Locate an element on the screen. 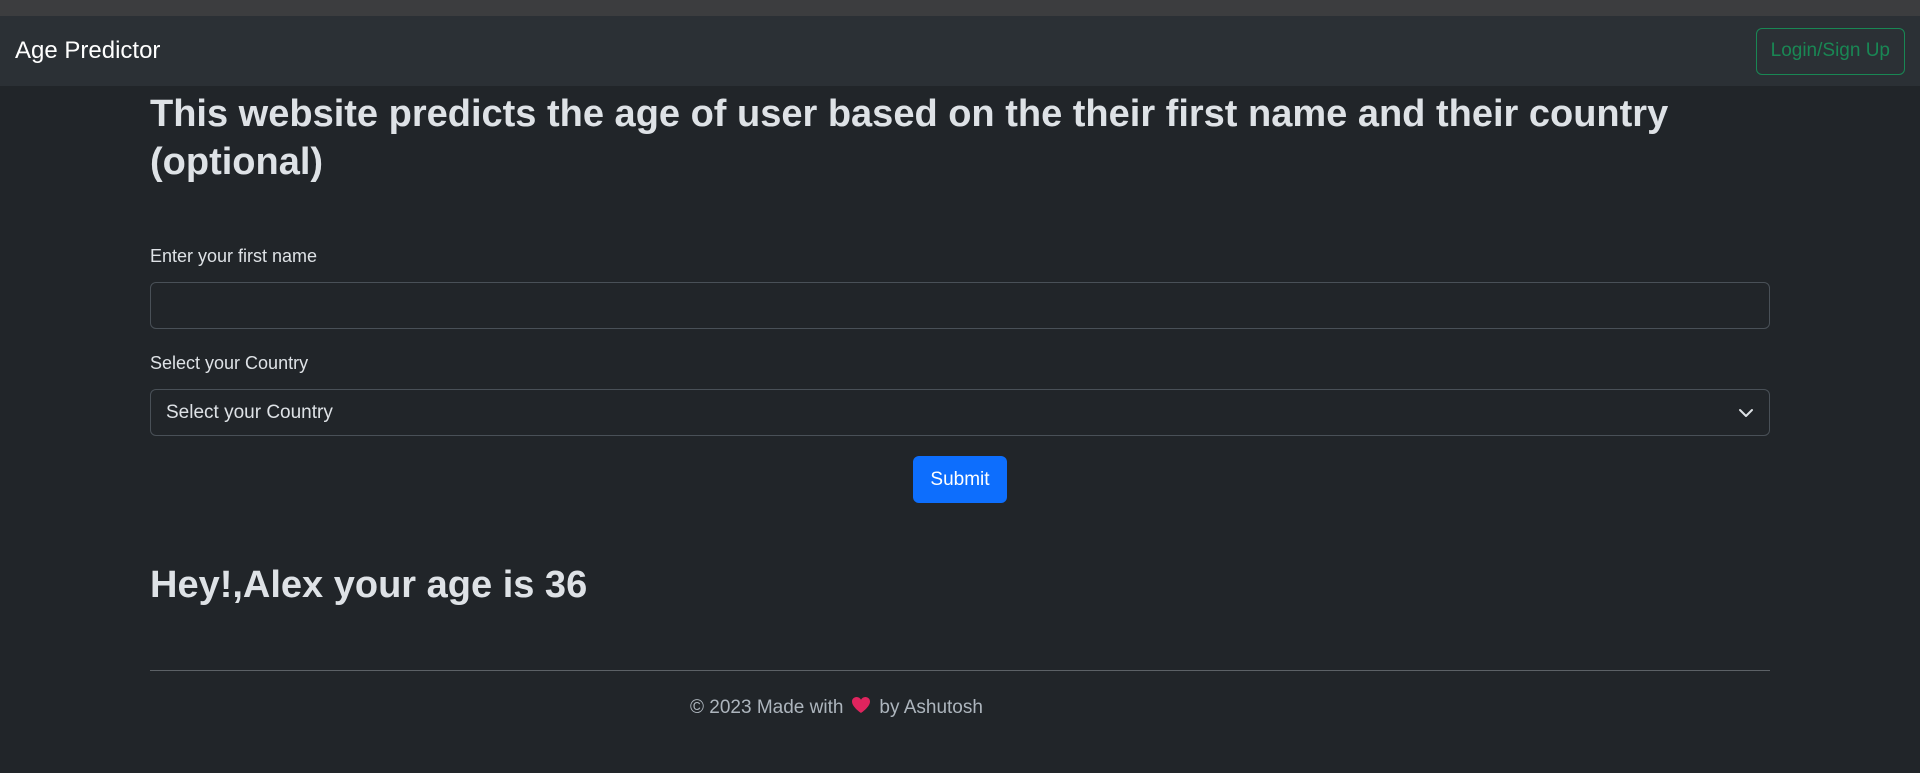  navbar: Age Predictor Login/Sign Up is located at coordinates (960, 51).